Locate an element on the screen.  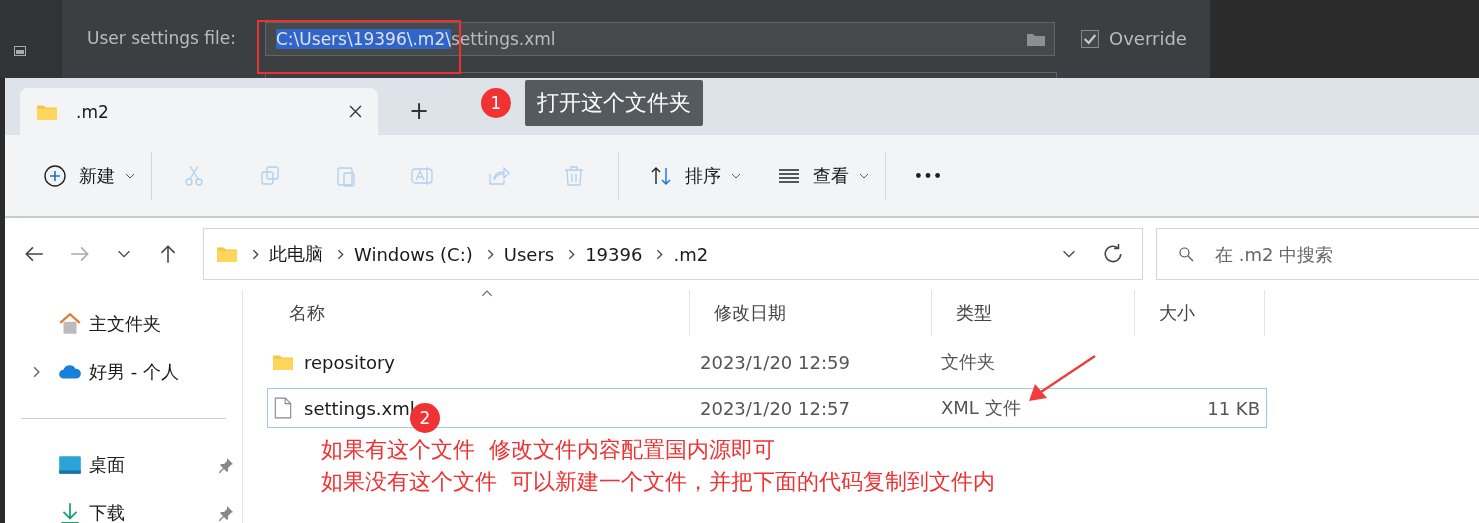
modified-date: 2023/1/20 12:57 is located at coordinates (775, 408).